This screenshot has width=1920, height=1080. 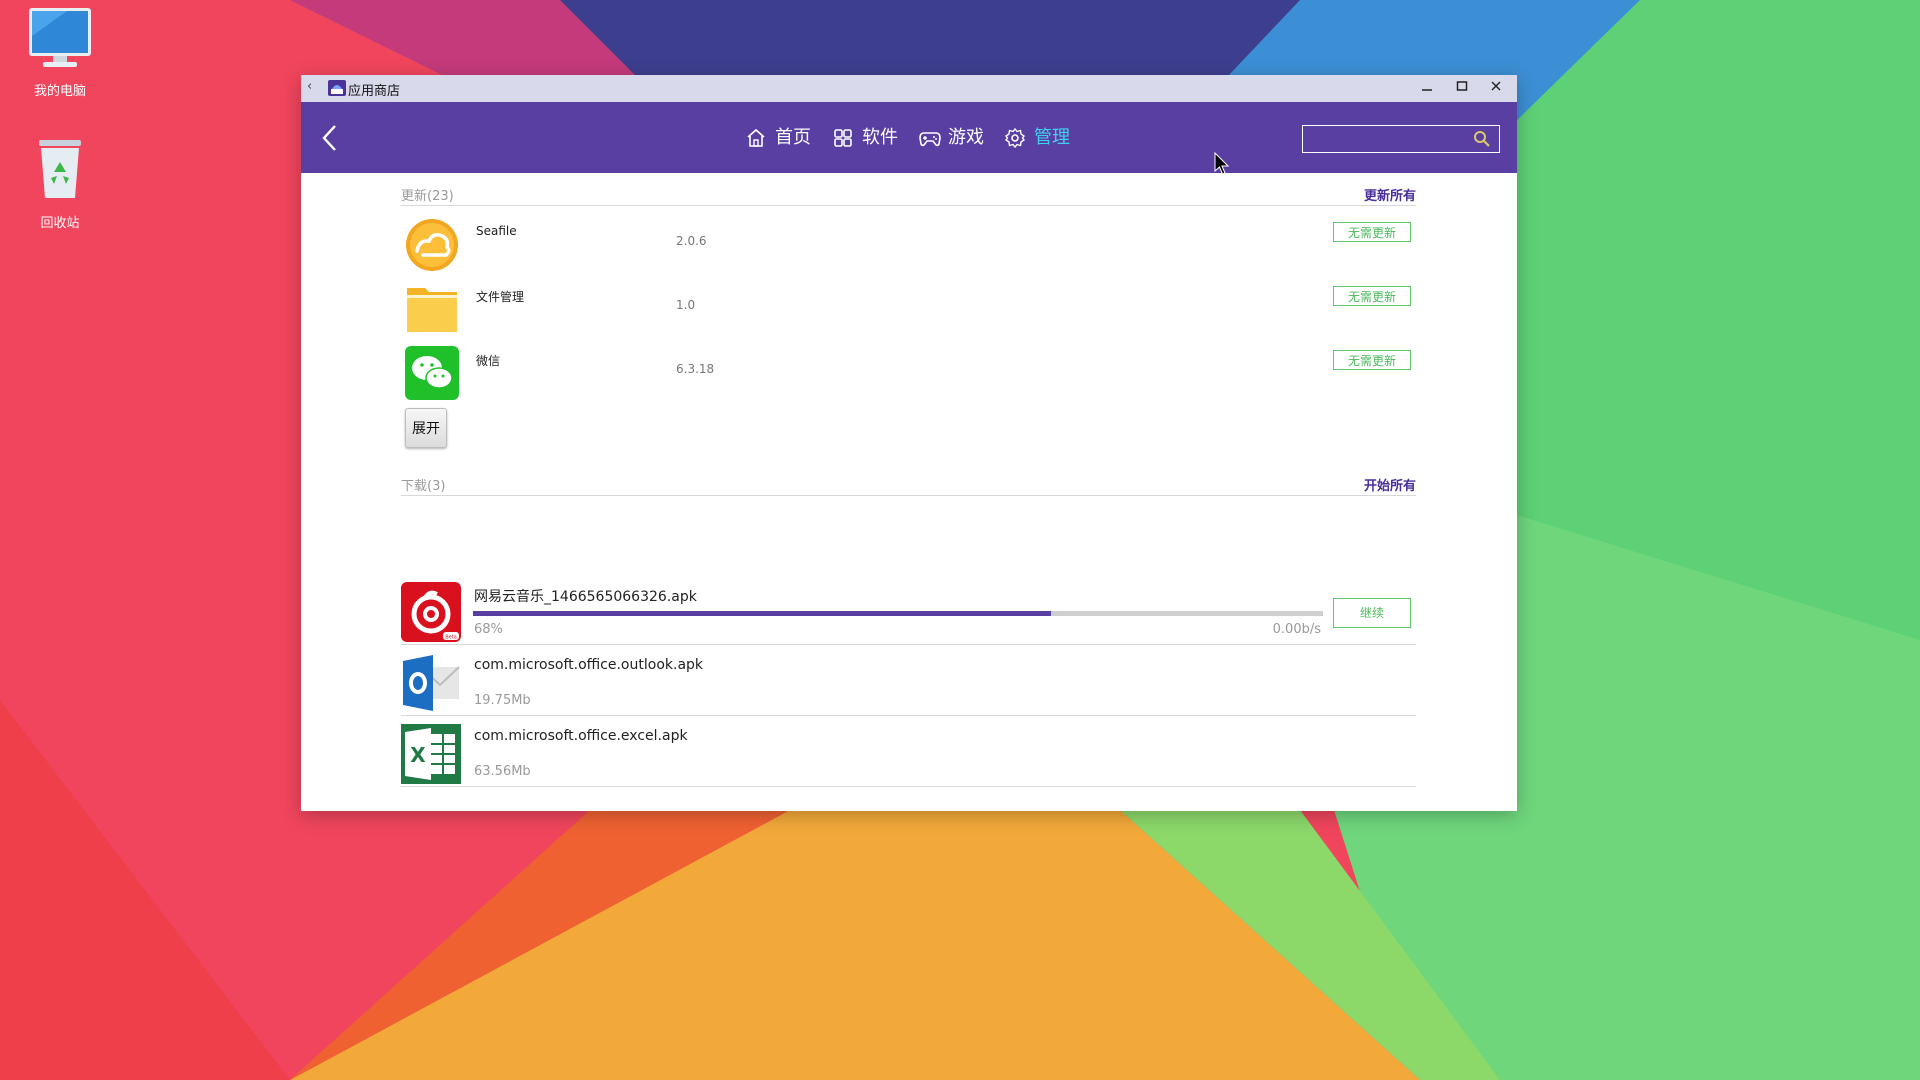 I want to click on download-list-item: X com.microsoft.office.excel.apk 63.56Mb, so click(x=908, y=751).